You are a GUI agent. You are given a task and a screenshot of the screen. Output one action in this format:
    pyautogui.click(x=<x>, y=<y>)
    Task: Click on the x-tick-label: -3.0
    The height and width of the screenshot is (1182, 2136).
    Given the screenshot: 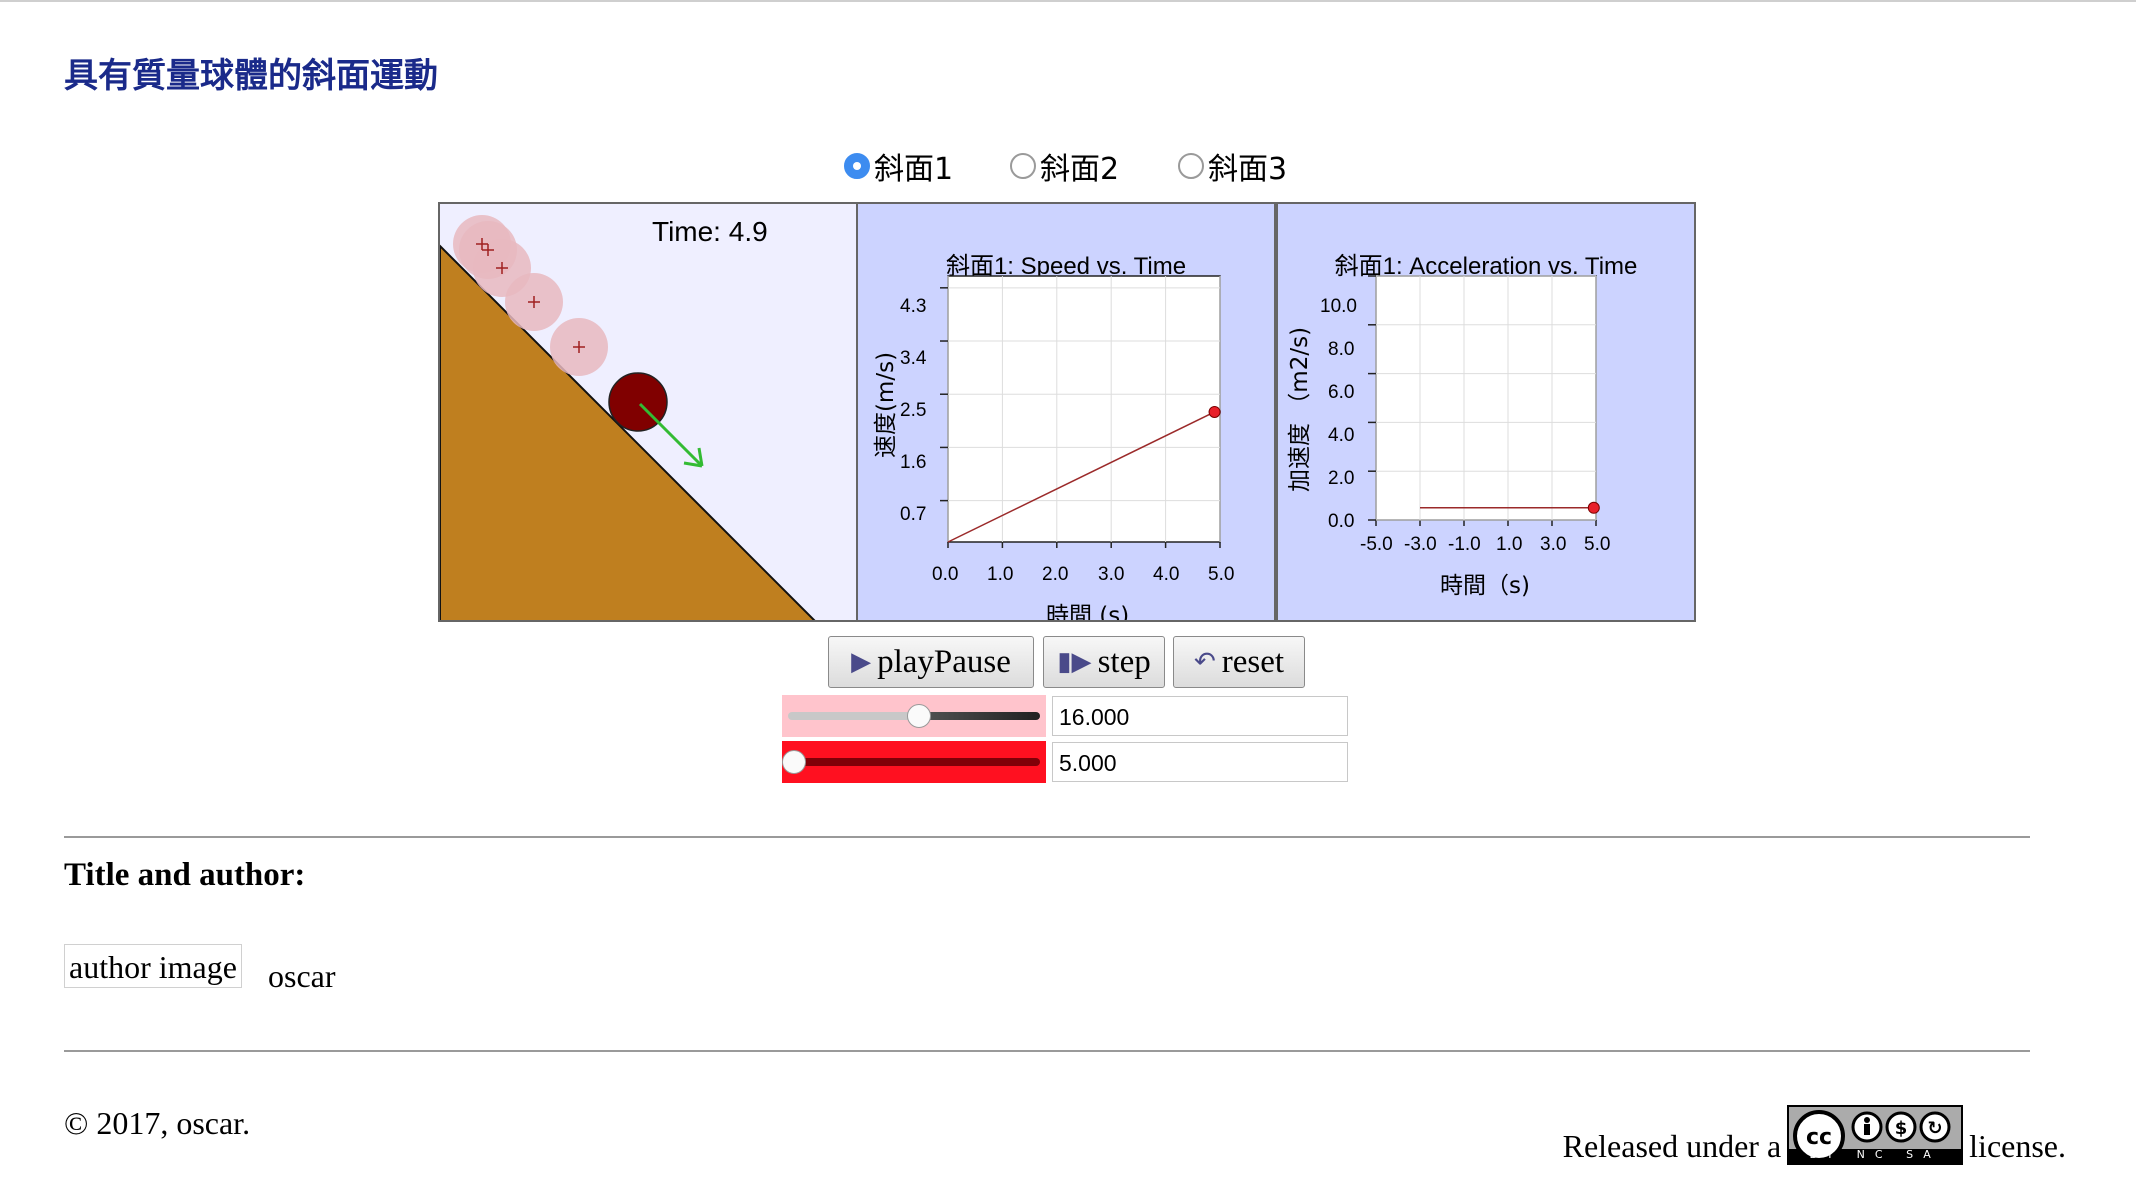 What is the action you would take?
    pyautogui.click(x=1420, y=544)
    